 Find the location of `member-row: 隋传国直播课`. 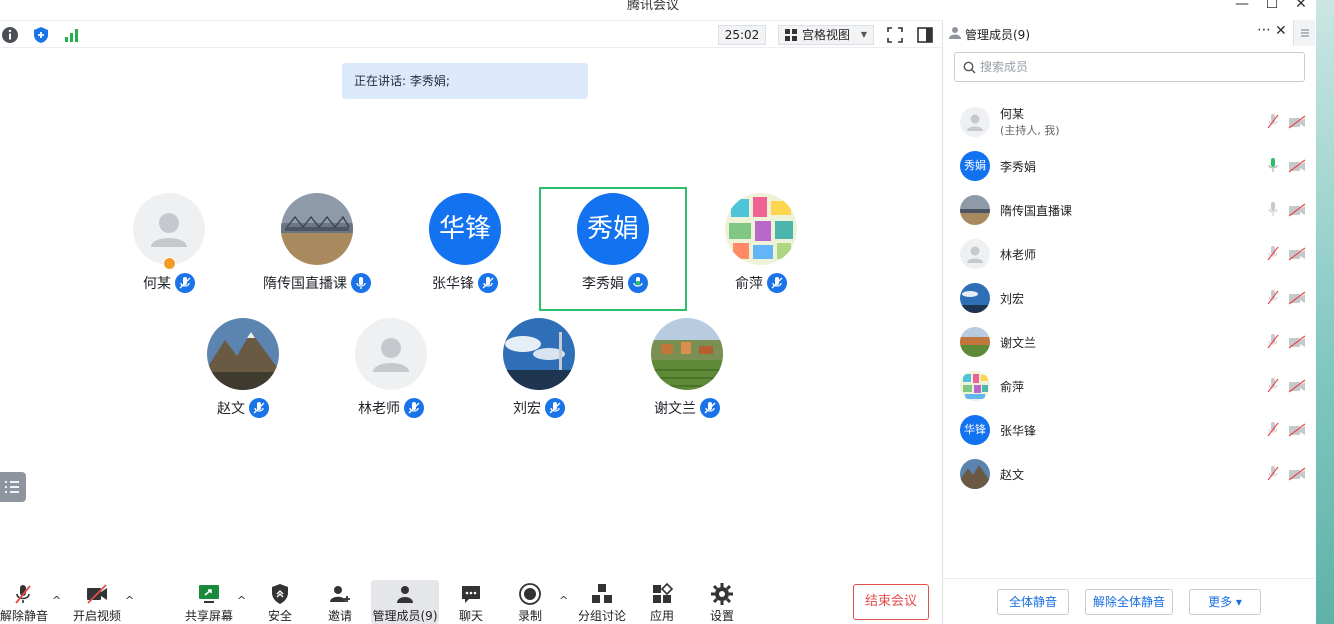

member-row: 隋传国直播课 is located at coordinates (1130, 210).